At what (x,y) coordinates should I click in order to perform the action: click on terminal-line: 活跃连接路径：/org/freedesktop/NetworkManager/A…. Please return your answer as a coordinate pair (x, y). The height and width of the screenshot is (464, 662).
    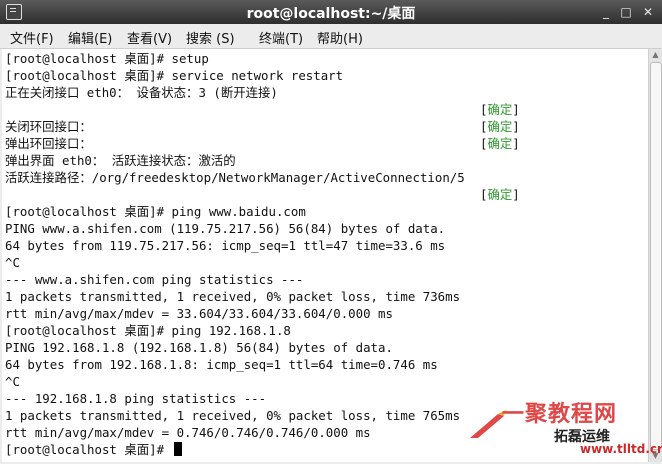
    Looking at the image, I should click on (235, 177).